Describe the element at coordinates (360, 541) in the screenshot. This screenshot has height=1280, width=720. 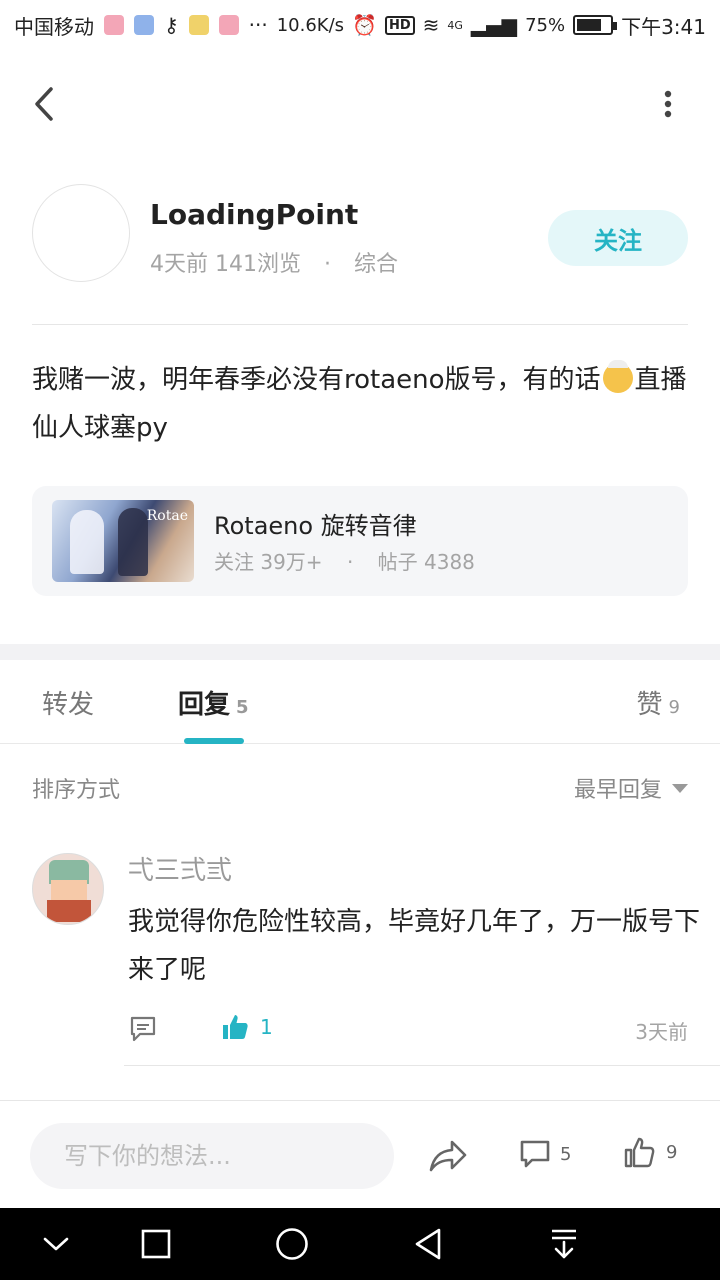
I see `topic-card: Rotae Rotaeno 旋转音律 关注 39万+ · 帖子 4388` at that location.